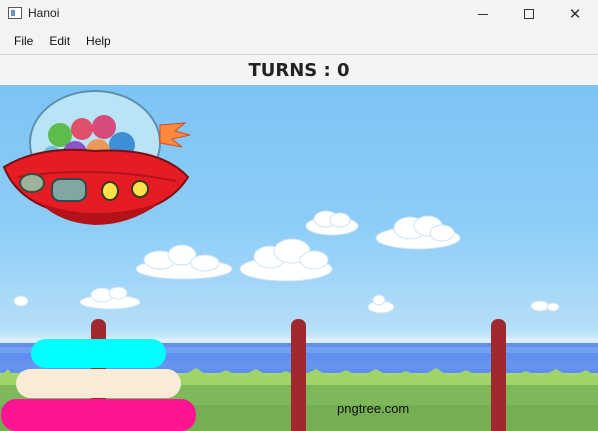 This screenshot has width=598, height=431. What do you see at coordinates (59, 41) in the screenshot?
I see `menu-edit: Edit` at bounding box center [59, 41].